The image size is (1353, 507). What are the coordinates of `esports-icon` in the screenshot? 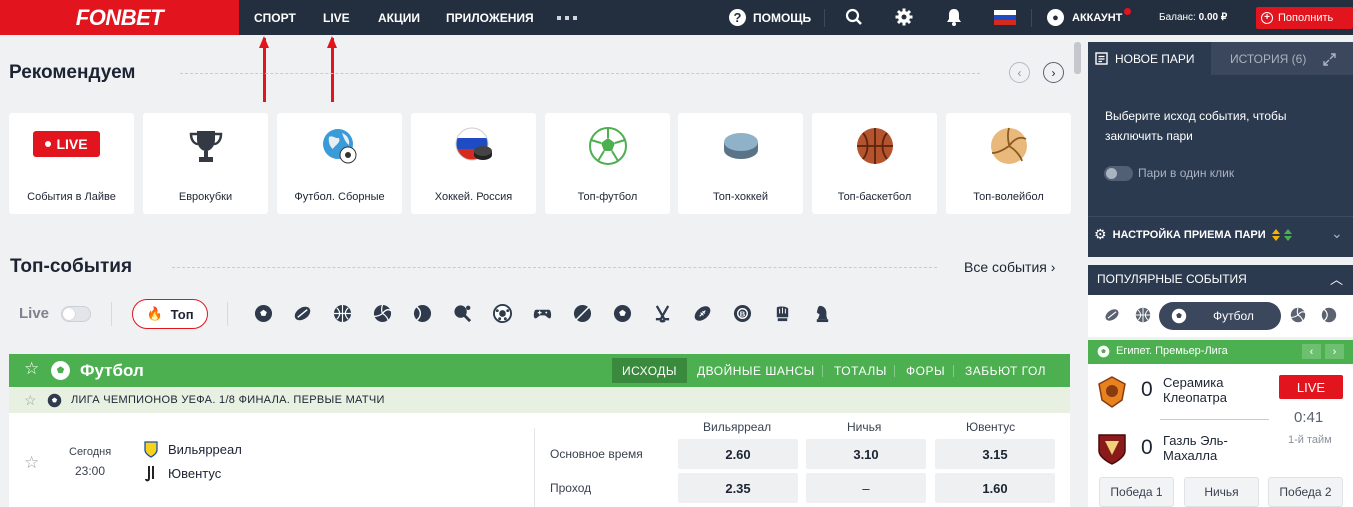 It's located at (542, 313).